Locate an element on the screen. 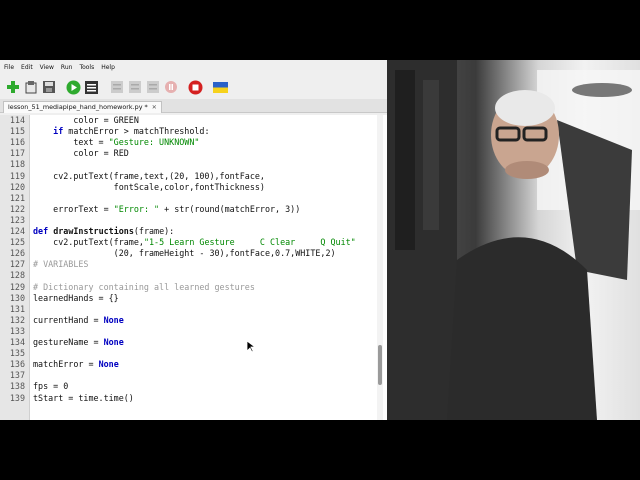  close-icon: ✕ is located at coordinates (154, 107).